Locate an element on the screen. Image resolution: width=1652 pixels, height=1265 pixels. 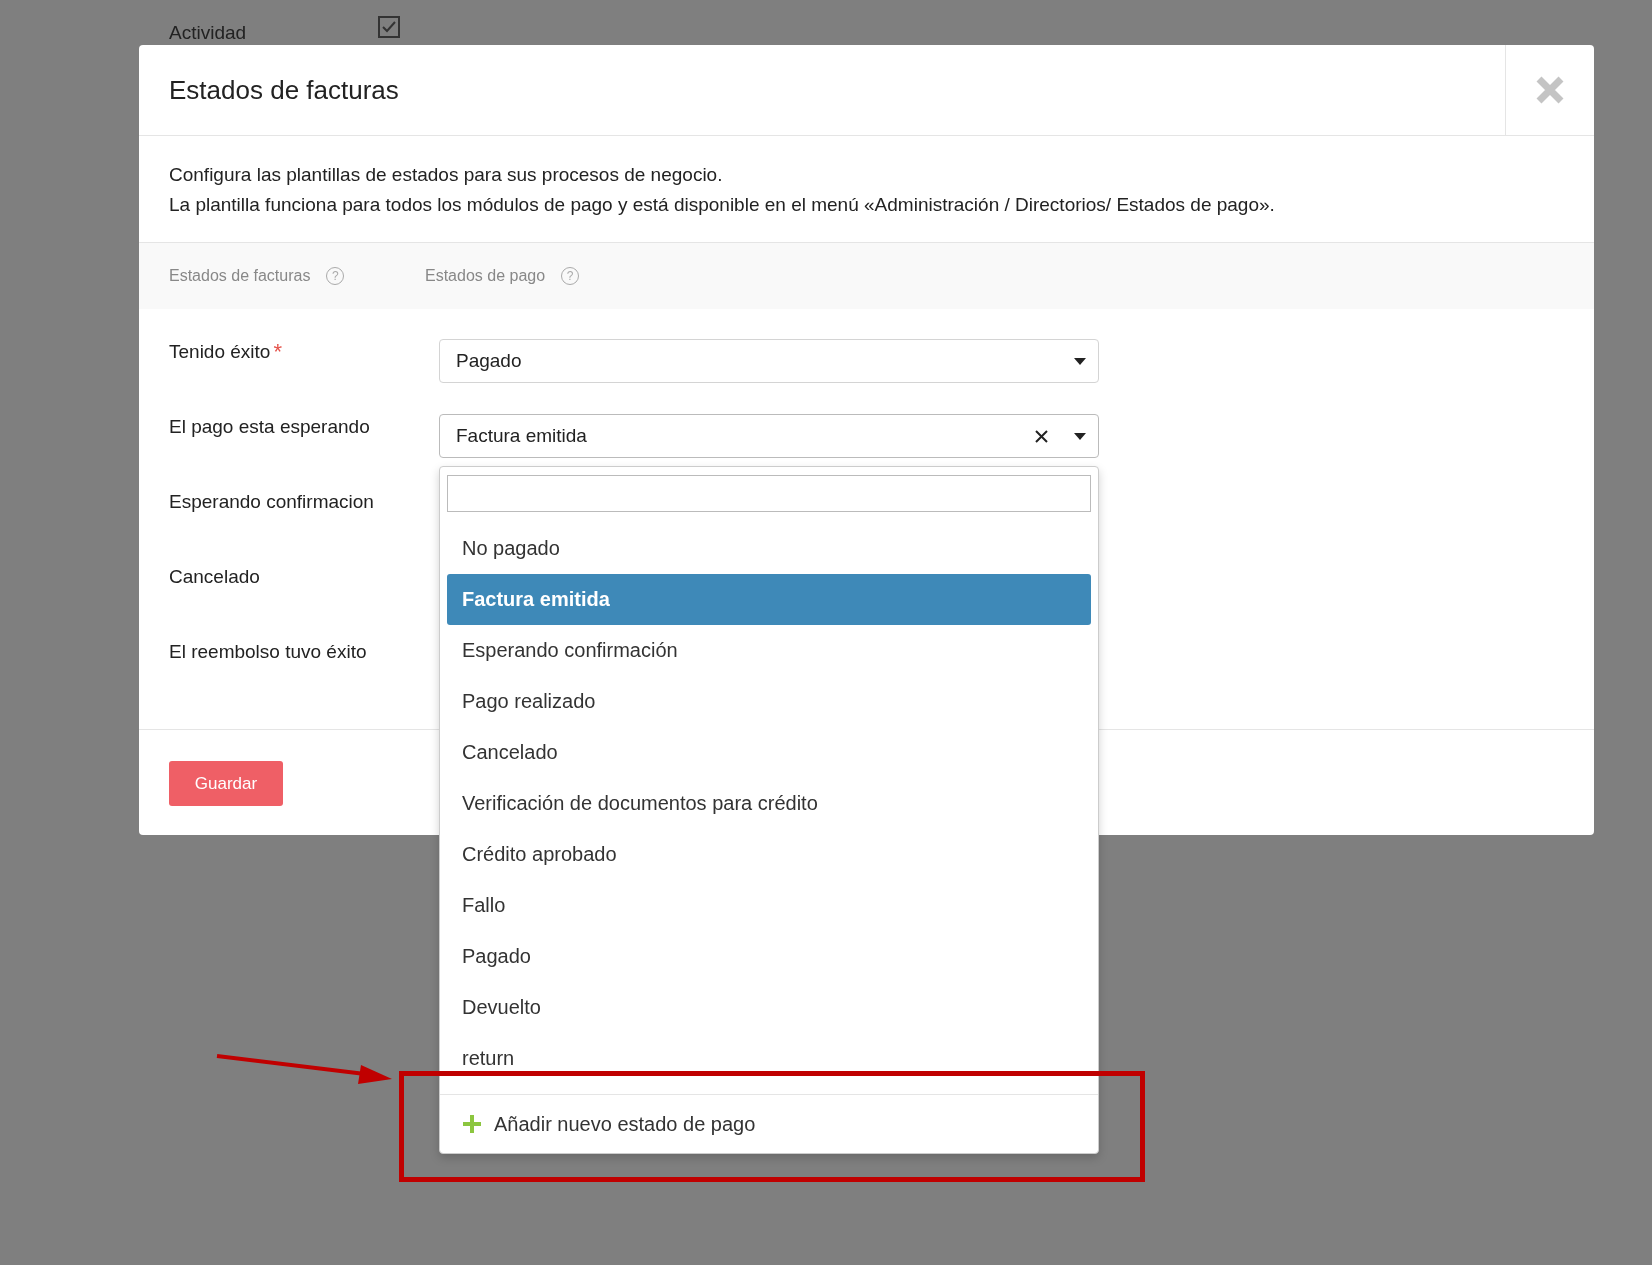
add-status-action: Añadir nuevo estado de pago is located at coordinates (769, 1123).